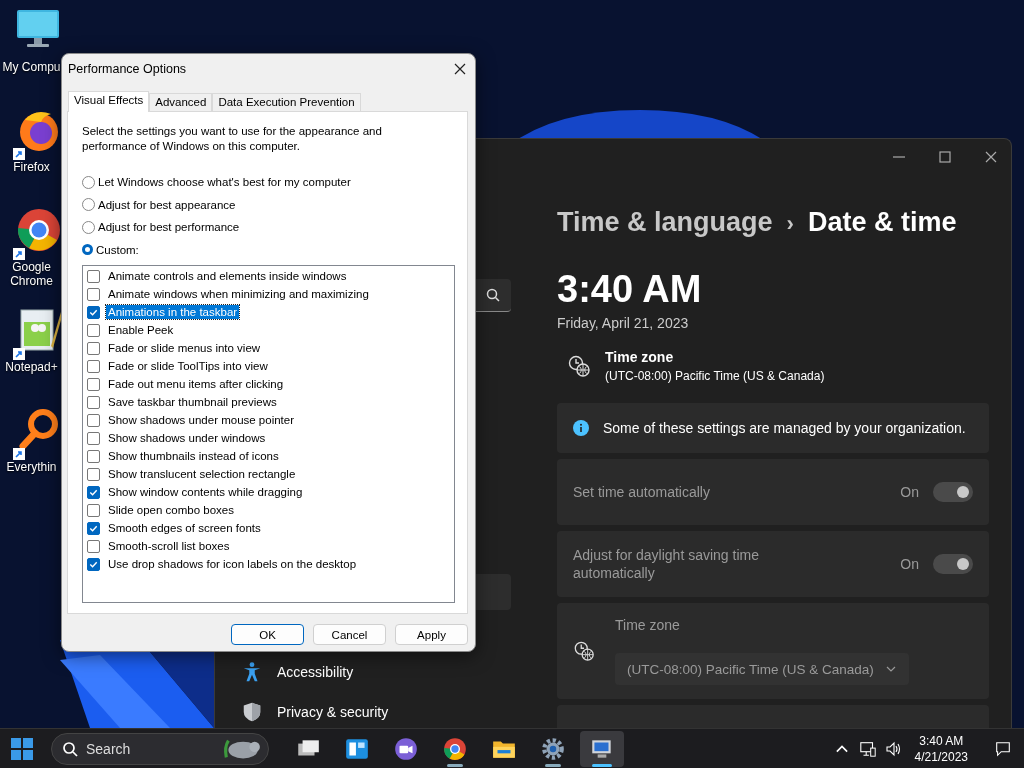  What do you see at coordinates (184, 528) in the screenshot?
I see `checkbox-label: Smooth edges of screen fonts` at bounding box center [184, 528].